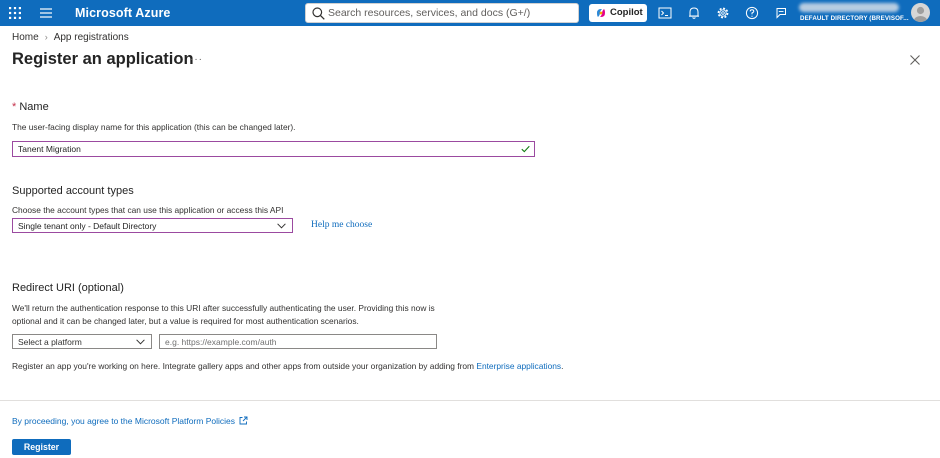  I want to click on gallery-note-suffix: ., so click(562, 366).